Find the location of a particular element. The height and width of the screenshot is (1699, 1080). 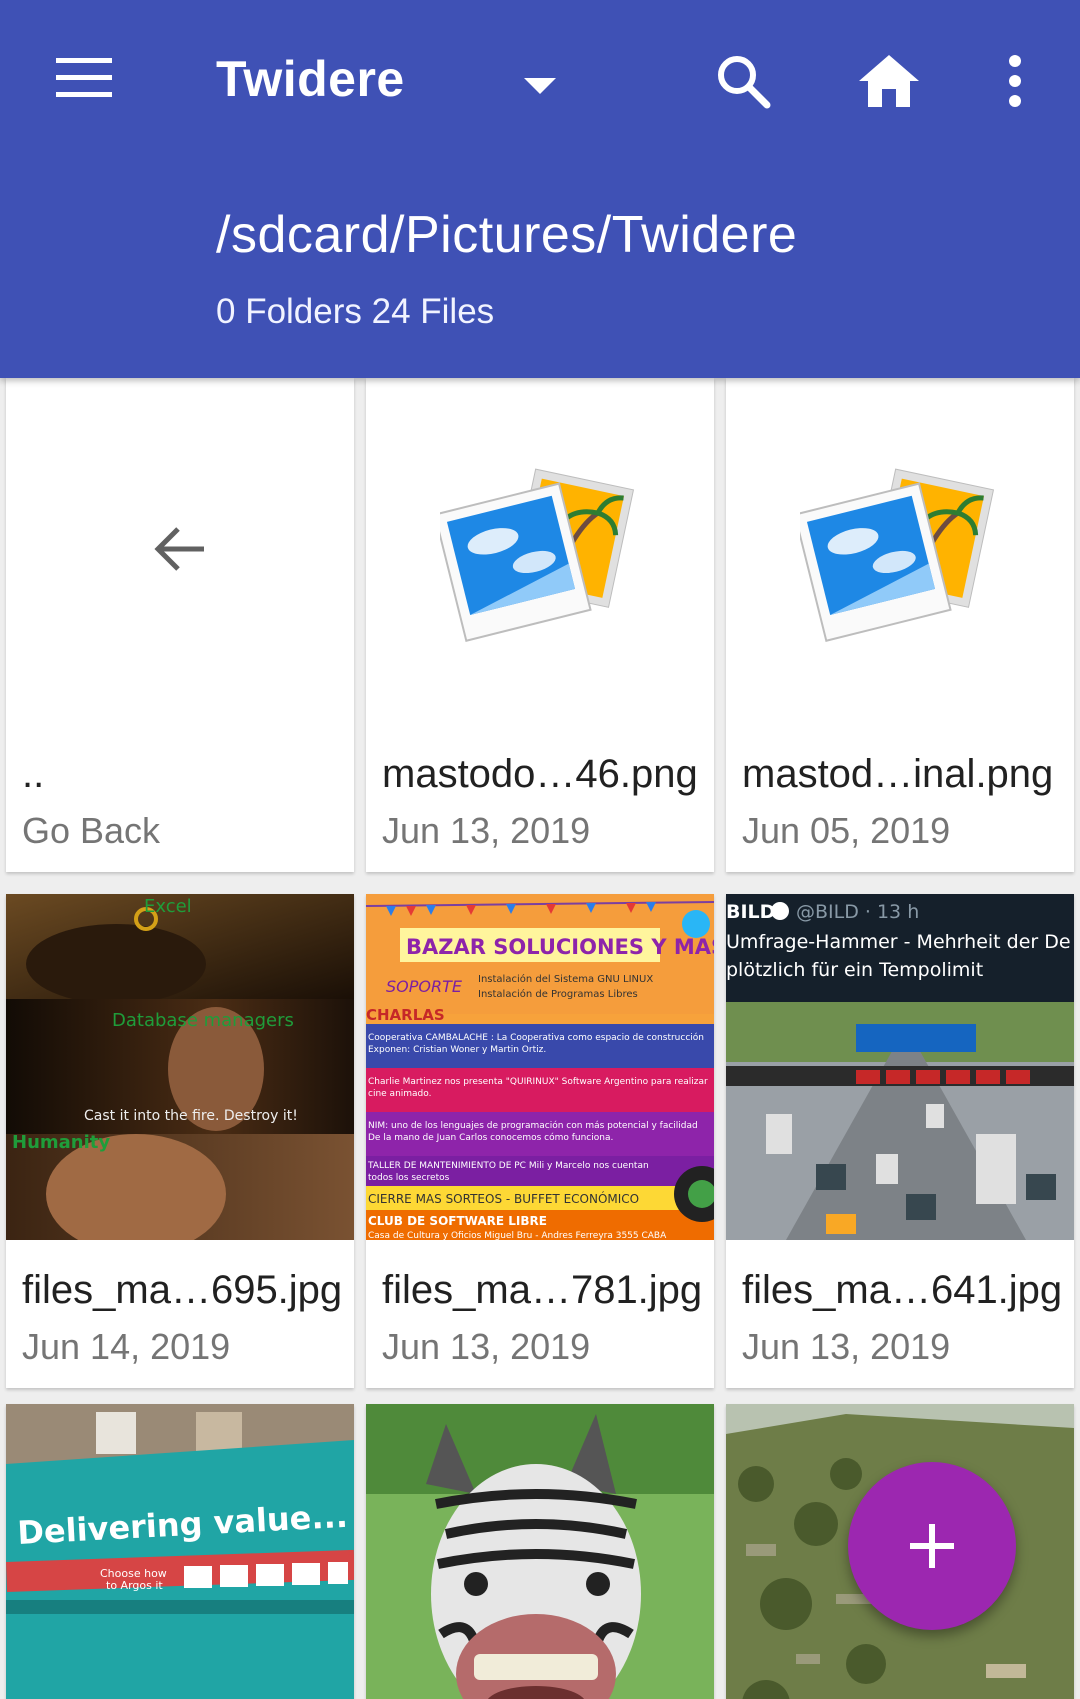

file-card: mastod…inal.png Jun 05, 2019 is located at coordinates (900, 625).